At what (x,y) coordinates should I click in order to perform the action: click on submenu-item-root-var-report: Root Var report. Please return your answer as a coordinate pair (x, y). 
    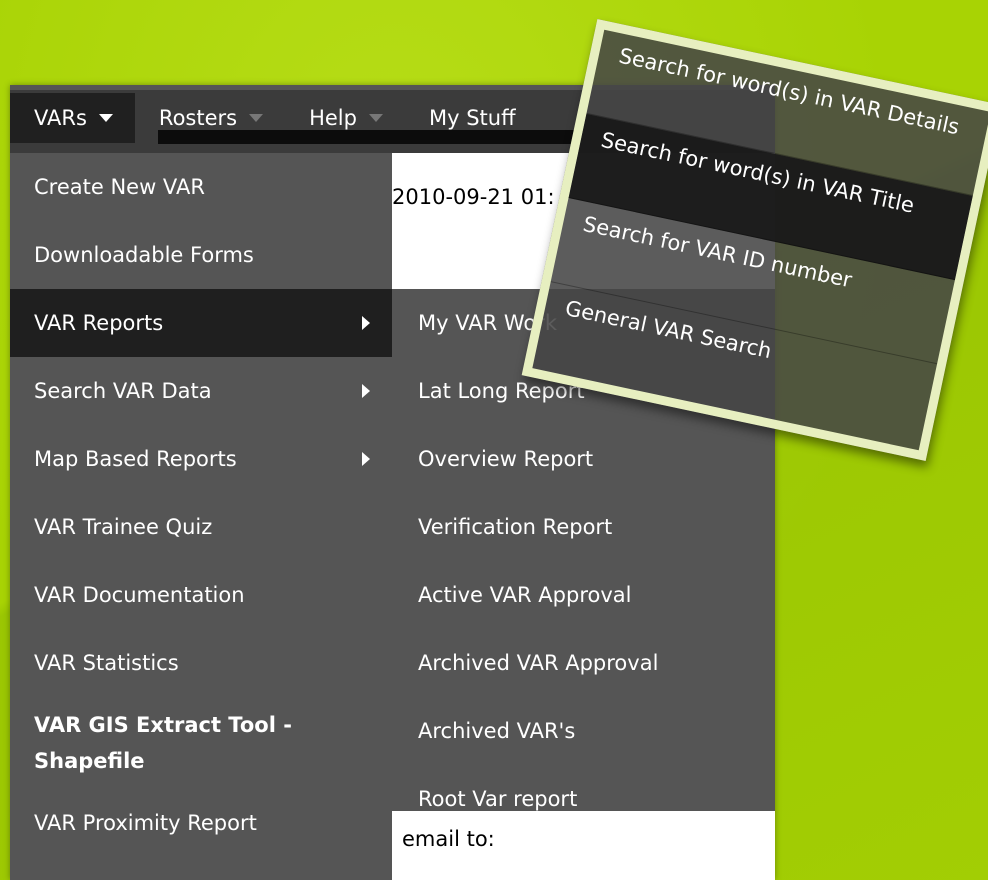
    Looking at the image, I should click on (583, 799).